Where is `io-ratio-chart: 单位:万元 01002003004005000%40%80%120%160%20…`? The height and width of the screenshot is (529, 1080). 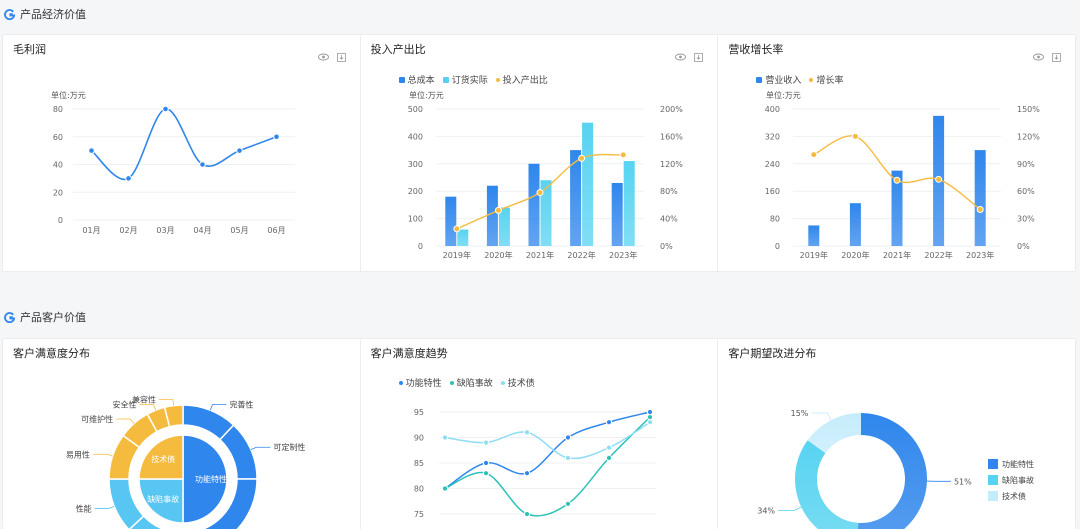
io-ratio-chart: 单位:万元 01002003004005000%40%80%120%160%20… is located at coordinates (539, 153).